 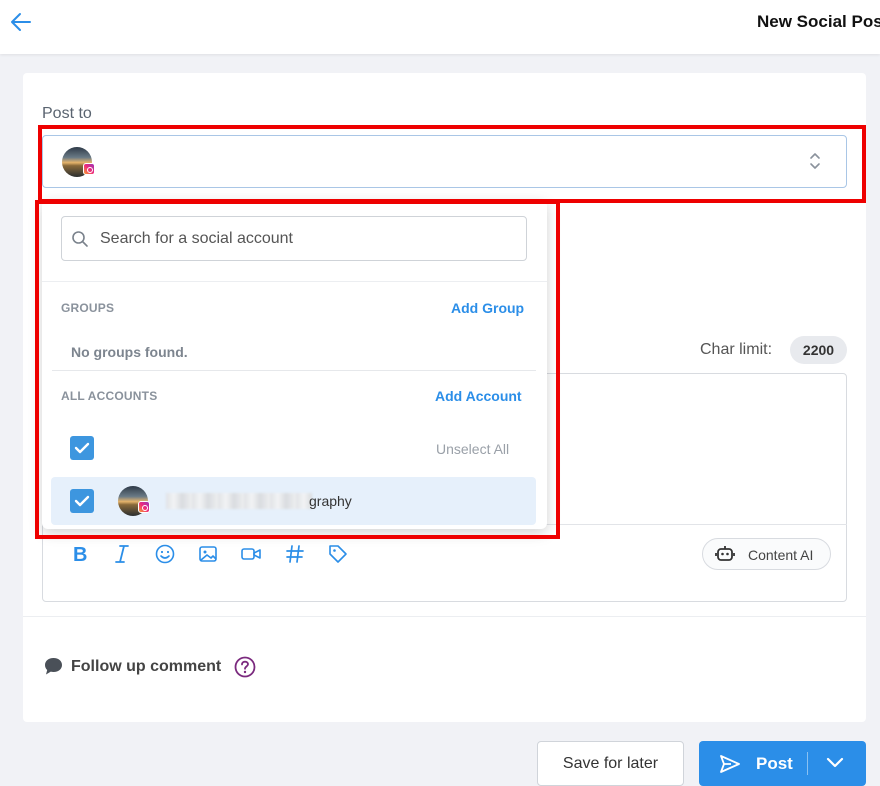 I want to click on post-button: Post, so click(x=782, y=763).